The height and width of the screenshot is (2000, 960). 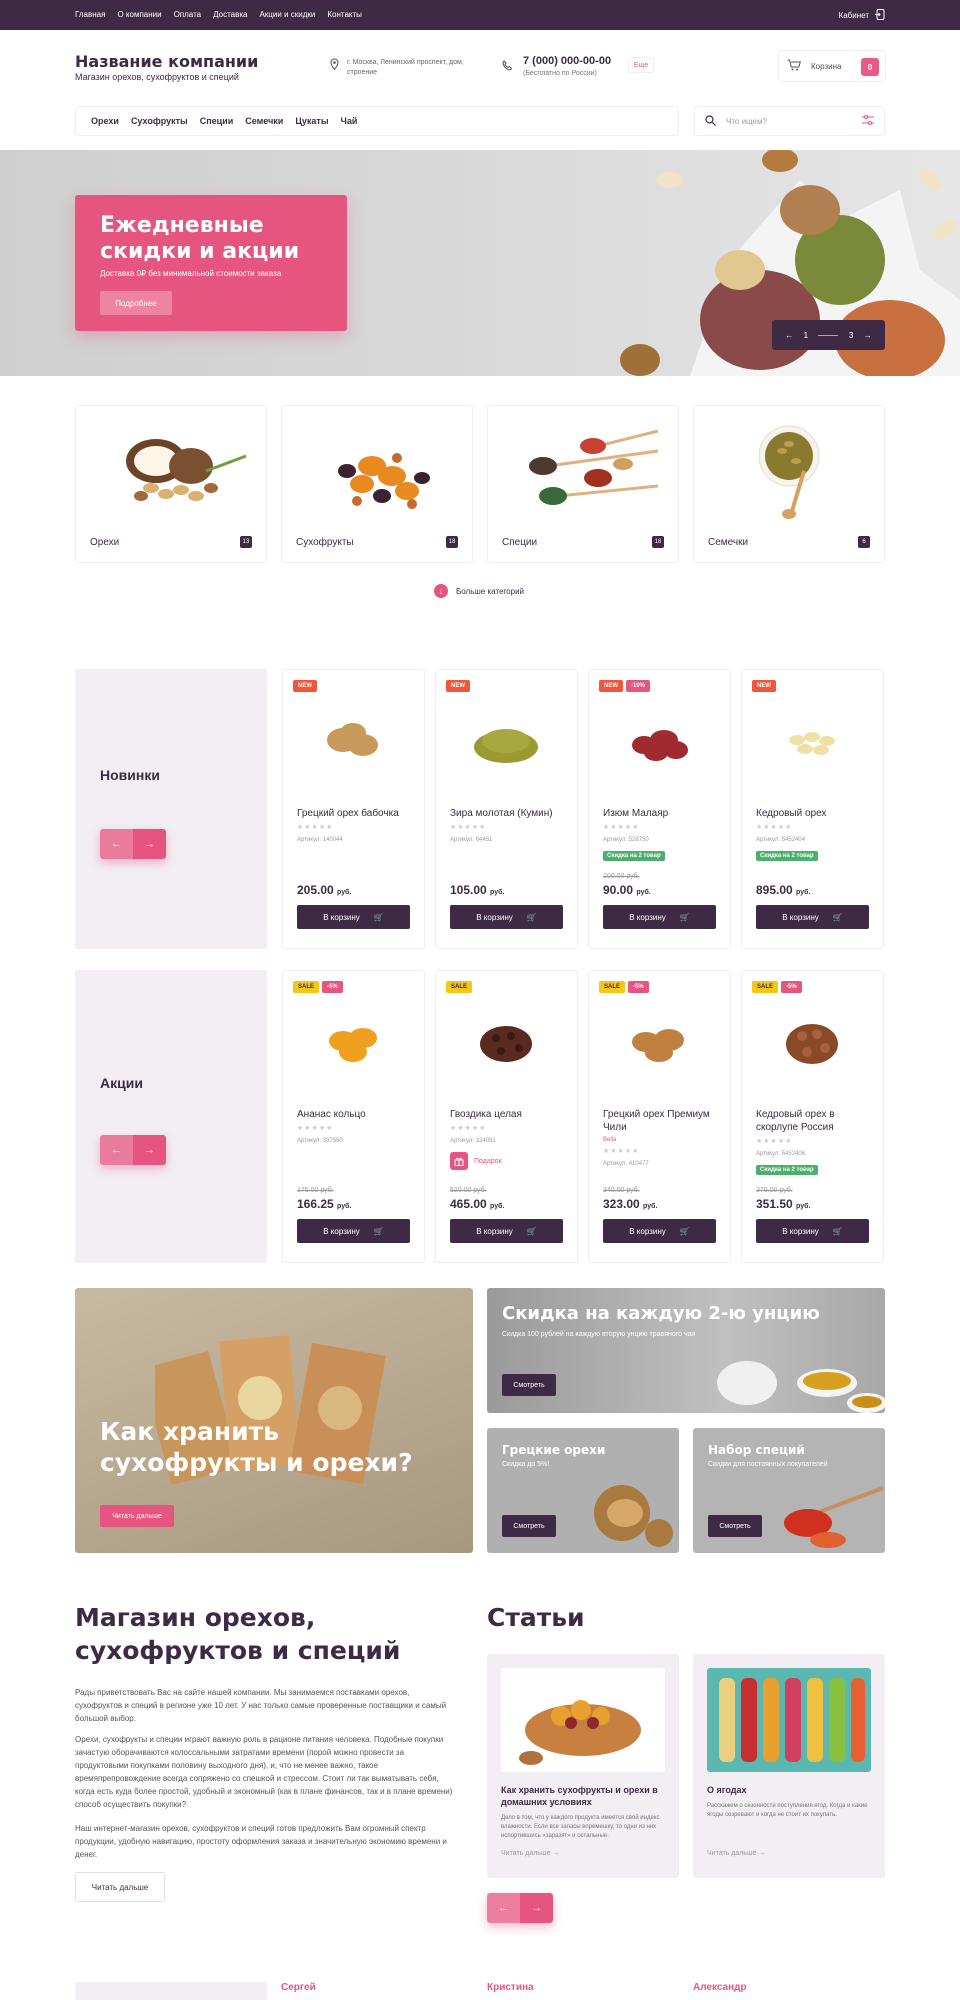 What do you see at coordinates (815, 1121) in the screenshot?
I see `product-name: Кедровый орех в скорлупе Россия` at bounding box center [815, 1121].